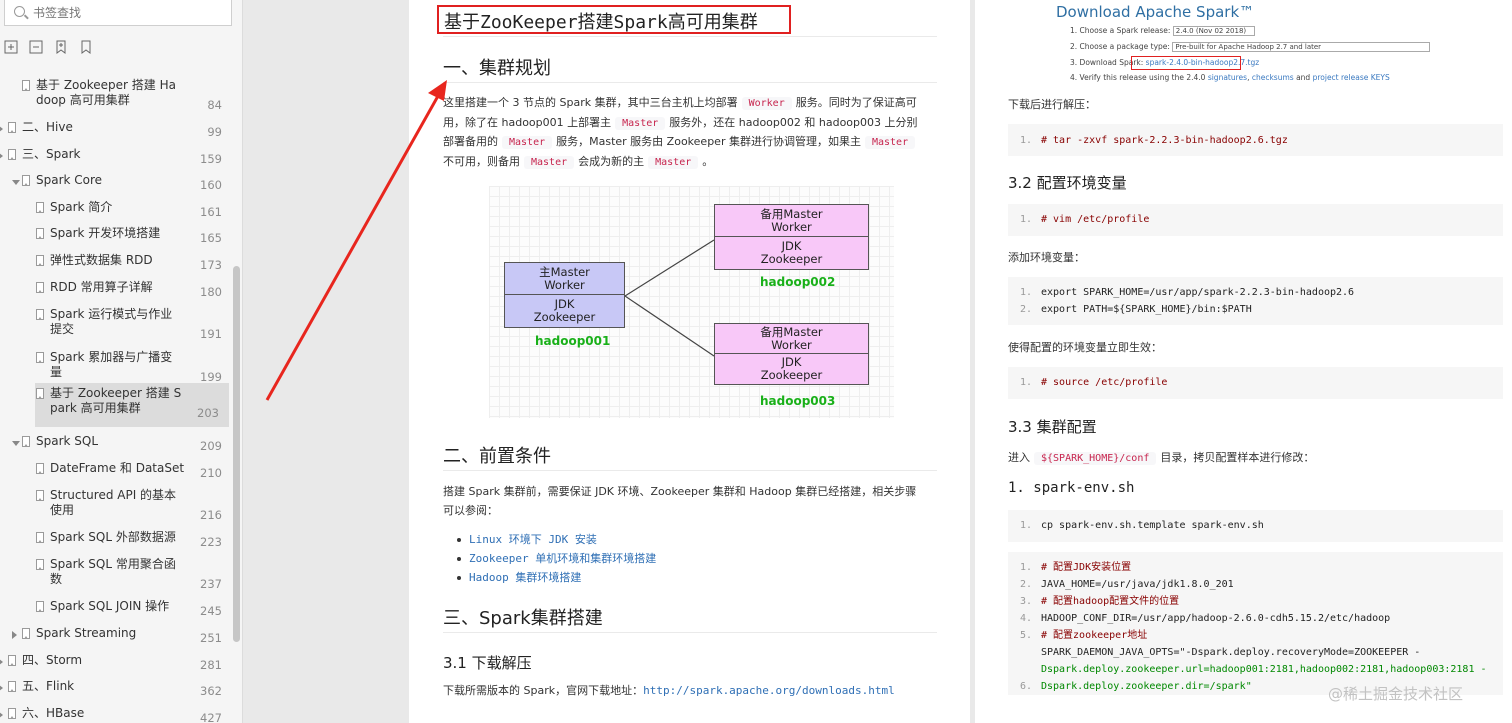 The image size is (1512, 723). What do you see at coordinates (1255, 635) in the screenshot?
I see `code-line: 5. # 配置zookeeper地址` at bounding box center [1255, 635].